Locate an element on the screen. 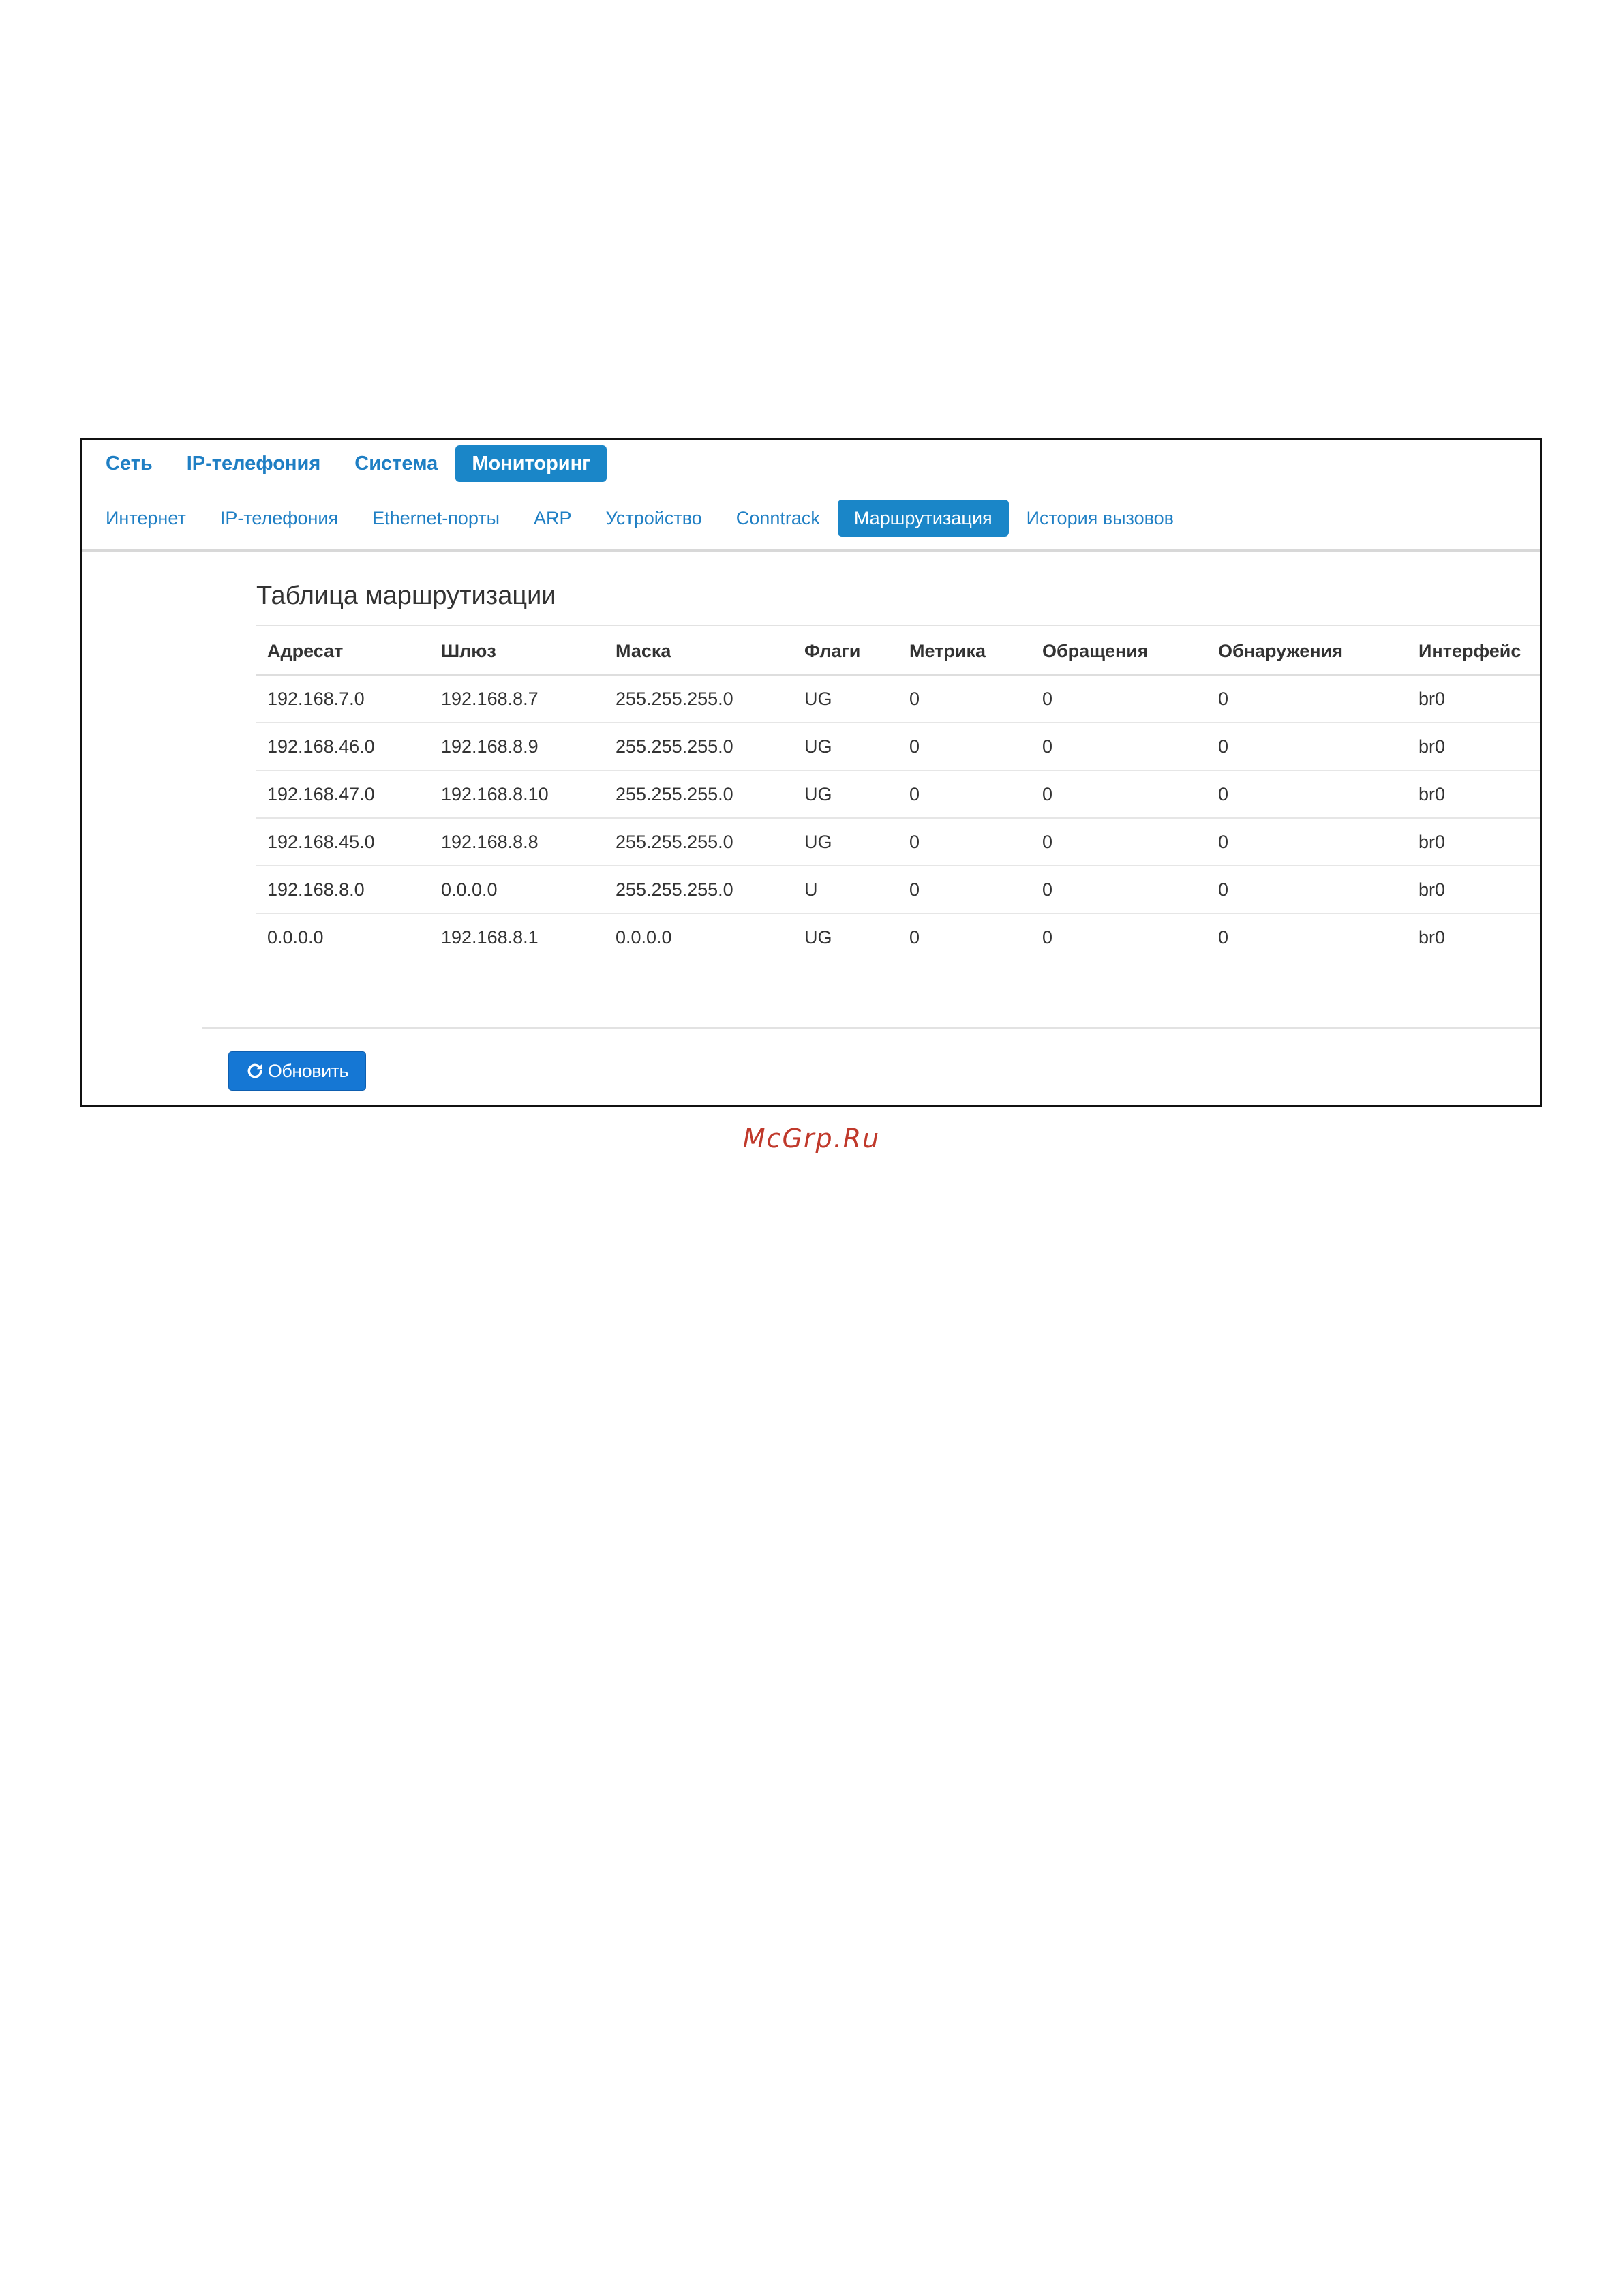 The width and height of the screenshot is (1623, 2296). cell-gateway: 192.168.8.10 is located at coordinates (517, 795).